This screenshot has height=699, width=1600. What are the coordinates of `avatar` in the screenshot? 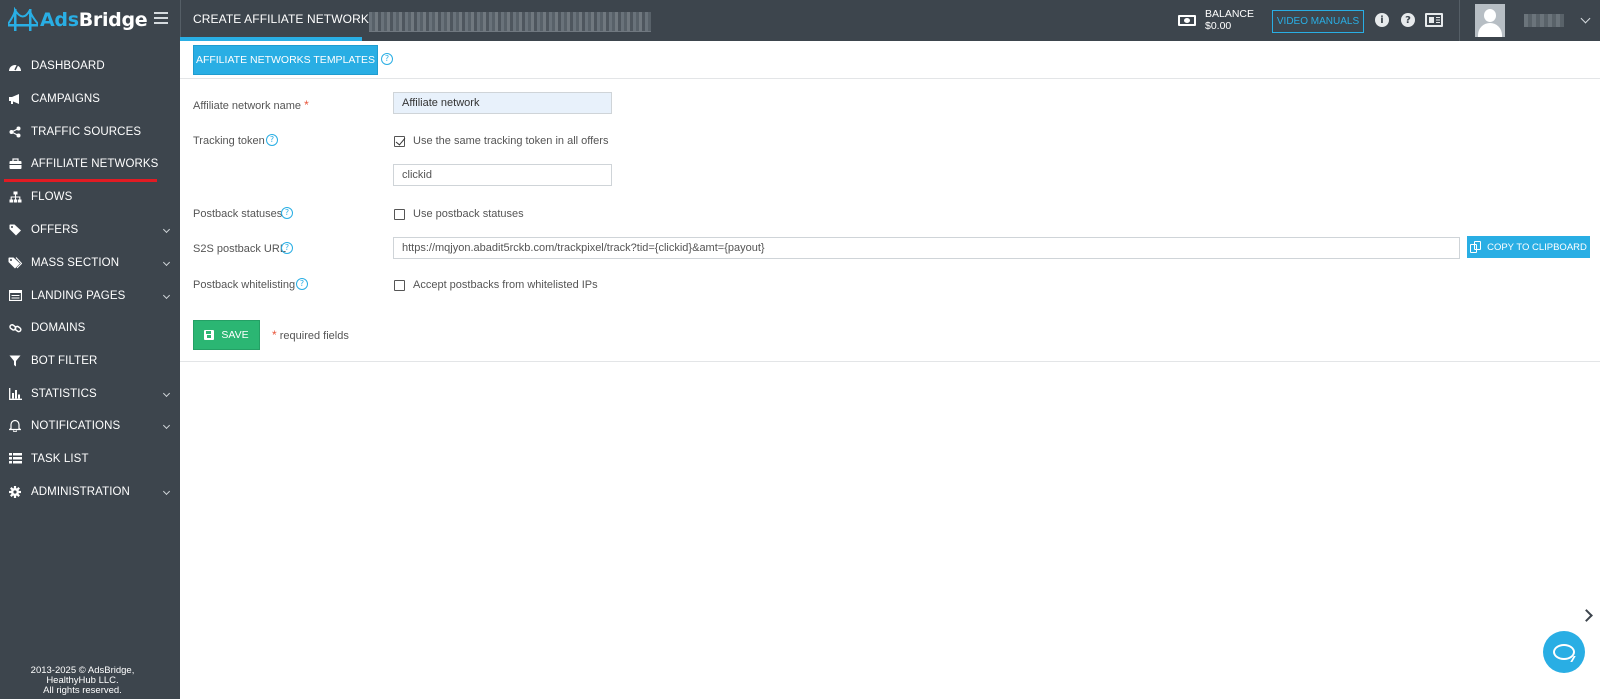 It's located at (1490, 20).